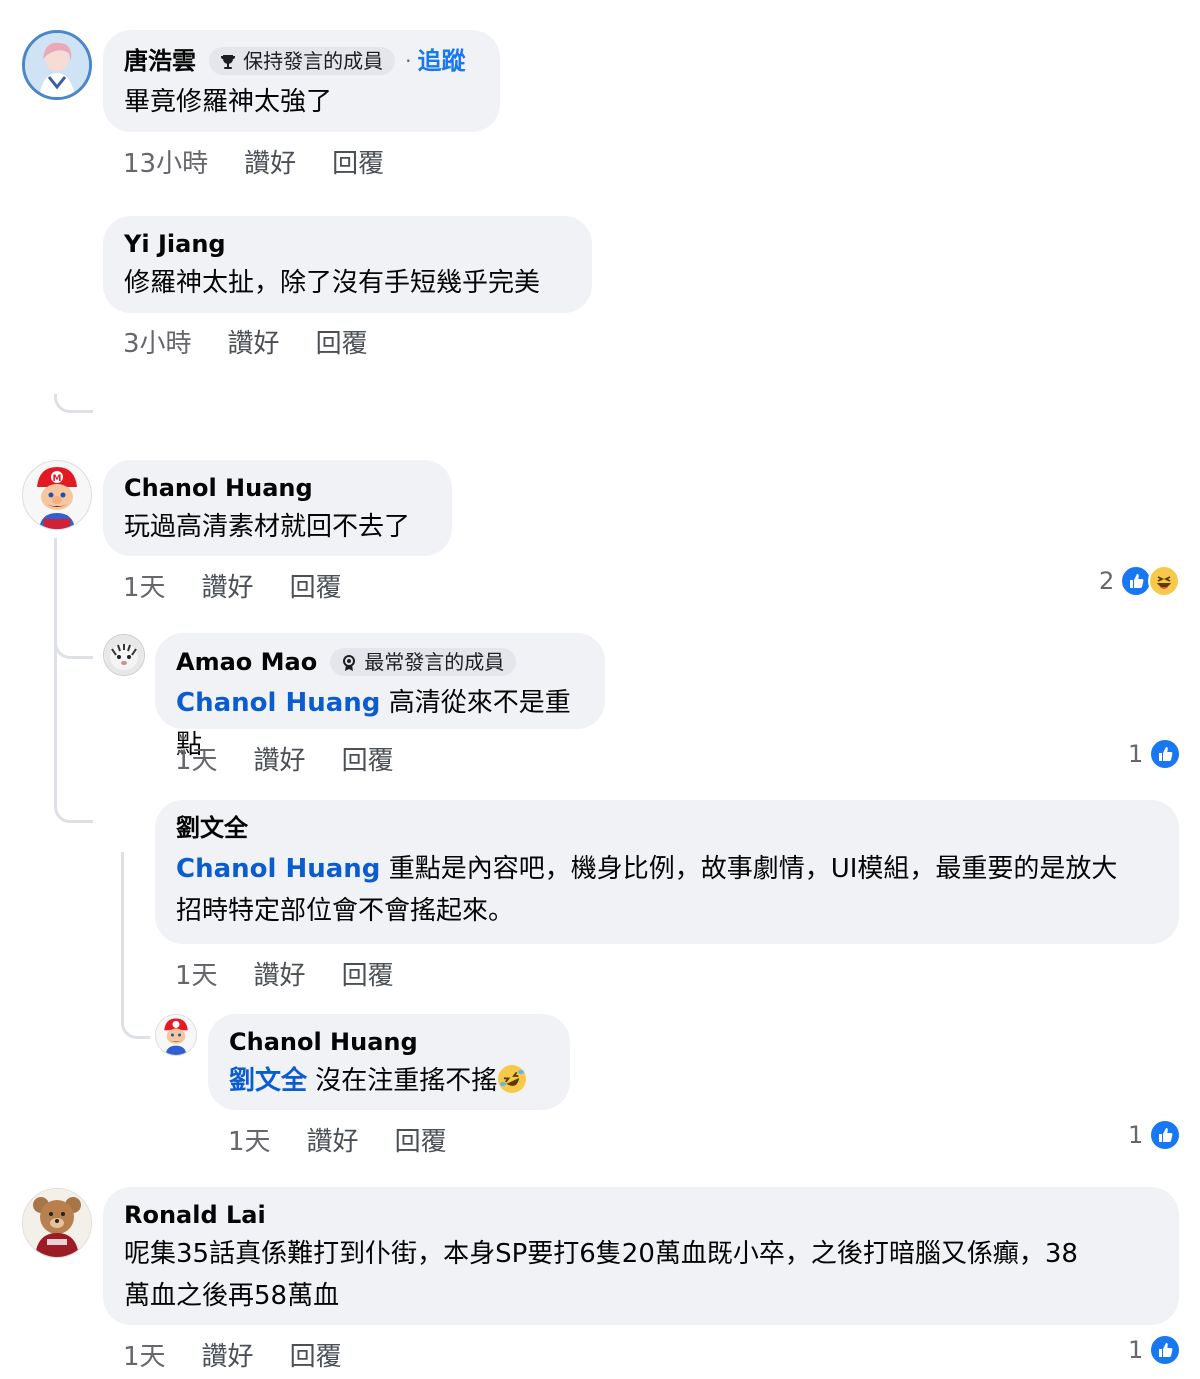 This screenshot has width=1200, height=1379. Describe the element at coordinates (1164, 581) in the screenshot. I see `haha-icon` at that location.